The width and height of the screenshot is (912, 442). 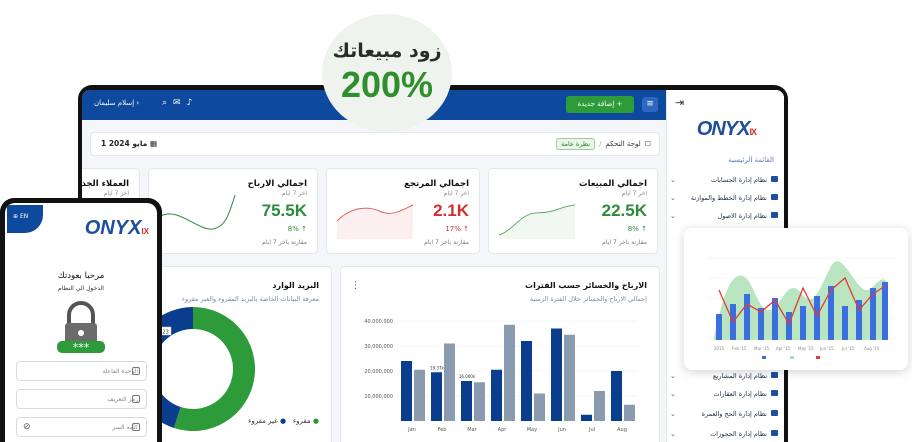 What do you see at coordinates (378, 397) in the screenshot?
I see `y-tick-label: 10,000,000` at bounding box center [378, 397].